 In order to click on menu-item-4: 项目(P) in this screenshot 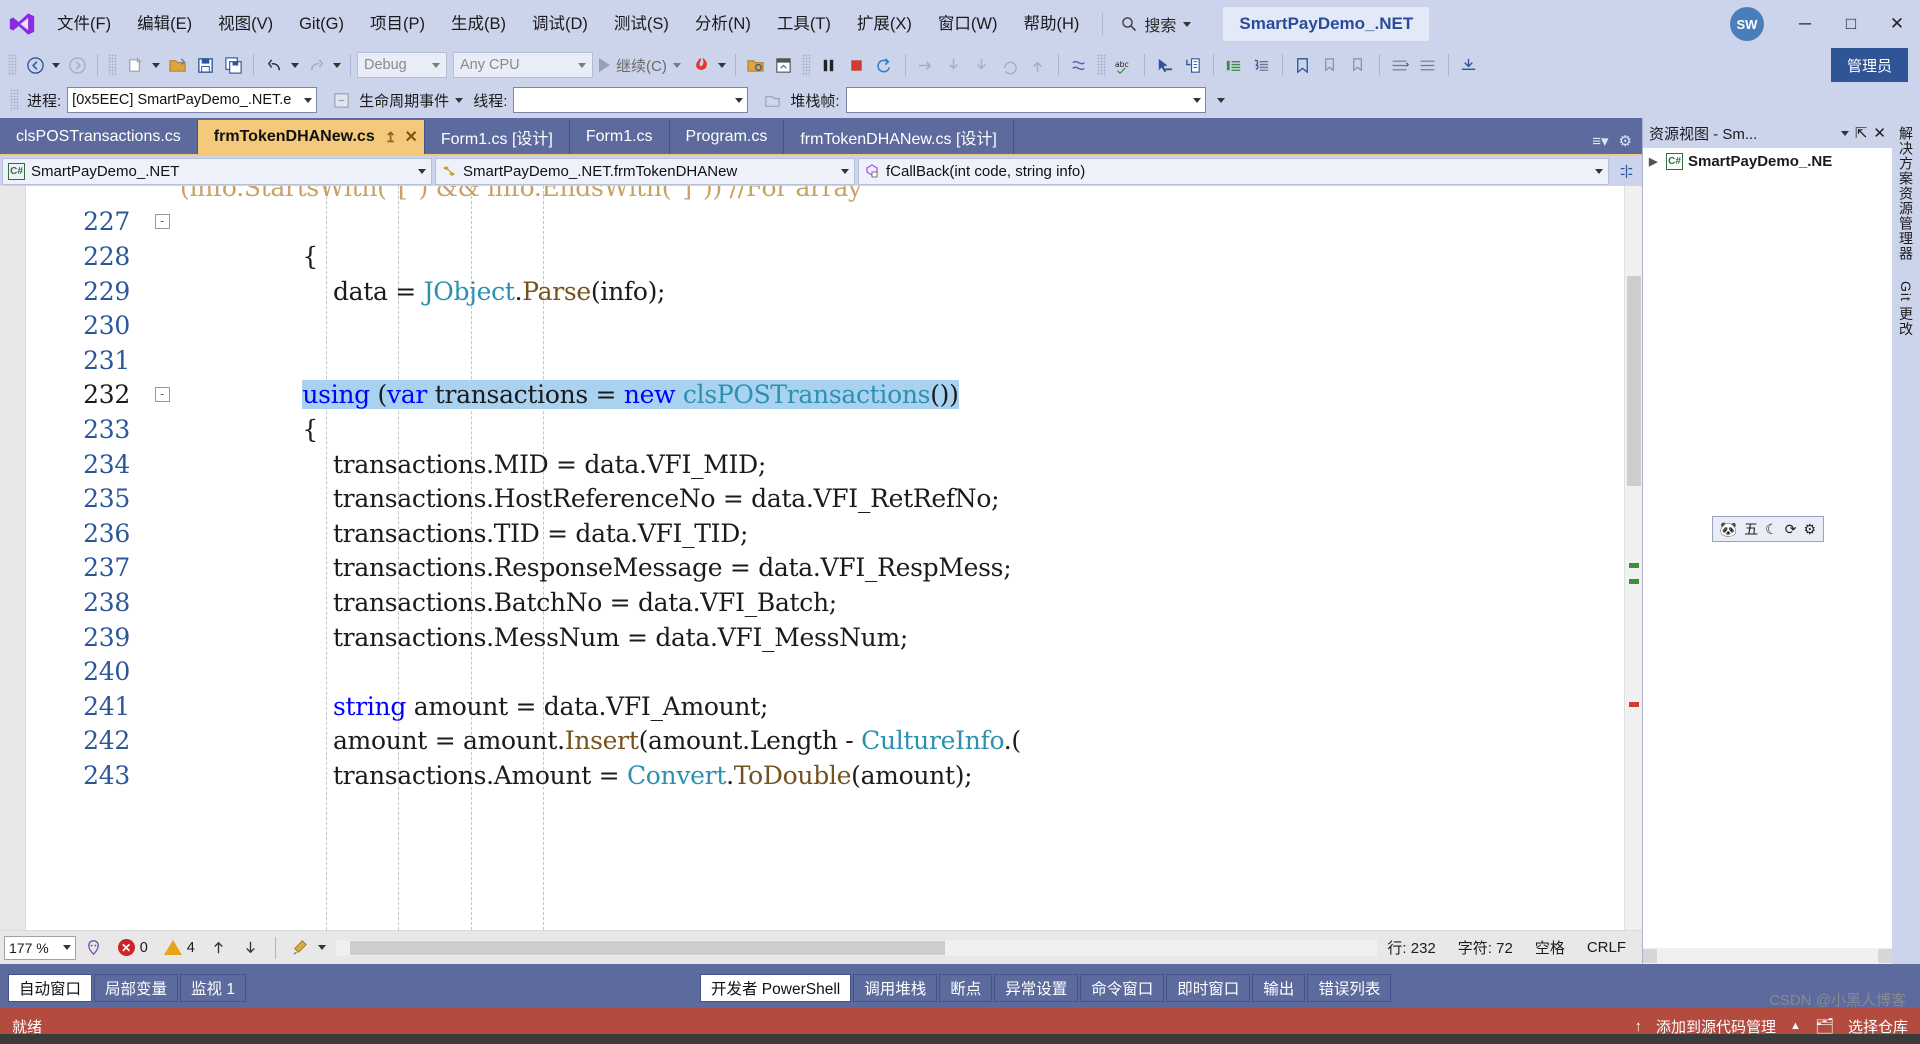, I will do `click(397, 24)`.